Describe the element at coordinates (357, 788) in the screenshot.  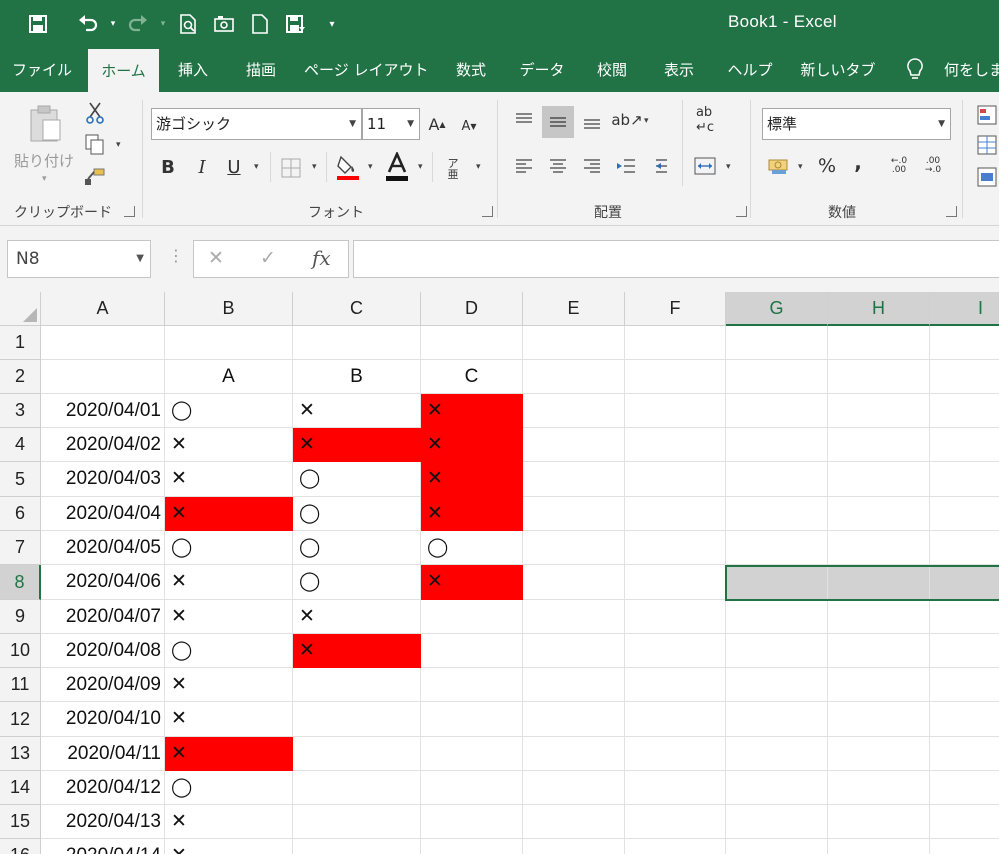
I see `cell-c14` at that location.